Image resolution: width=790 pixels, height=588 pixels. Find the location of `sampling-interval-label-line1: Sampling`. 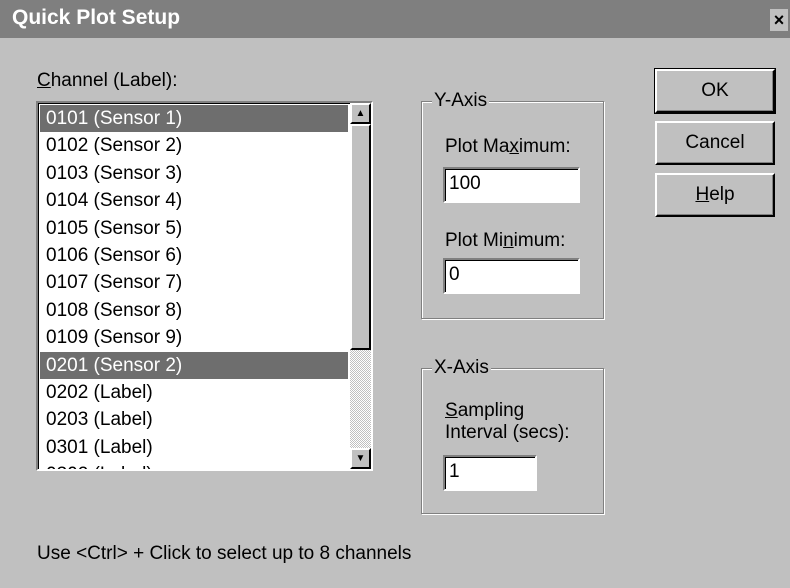

sampling-interval-label-line1: Sampling is located at coordinates (485, 410).